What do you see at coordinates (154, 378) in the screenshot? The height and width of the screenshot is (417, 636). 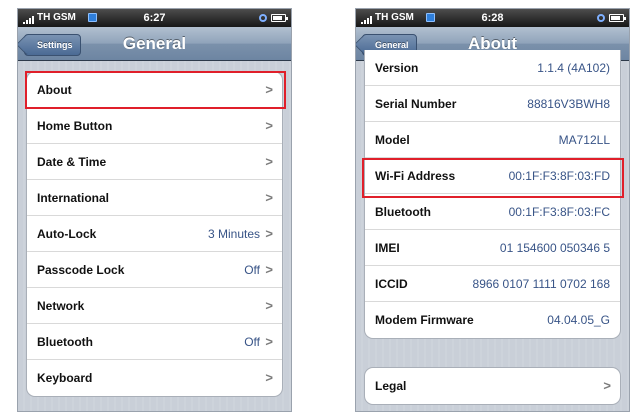 I see `settings-row-keyboard: Keyboard >` at bounding box center [154, 378].